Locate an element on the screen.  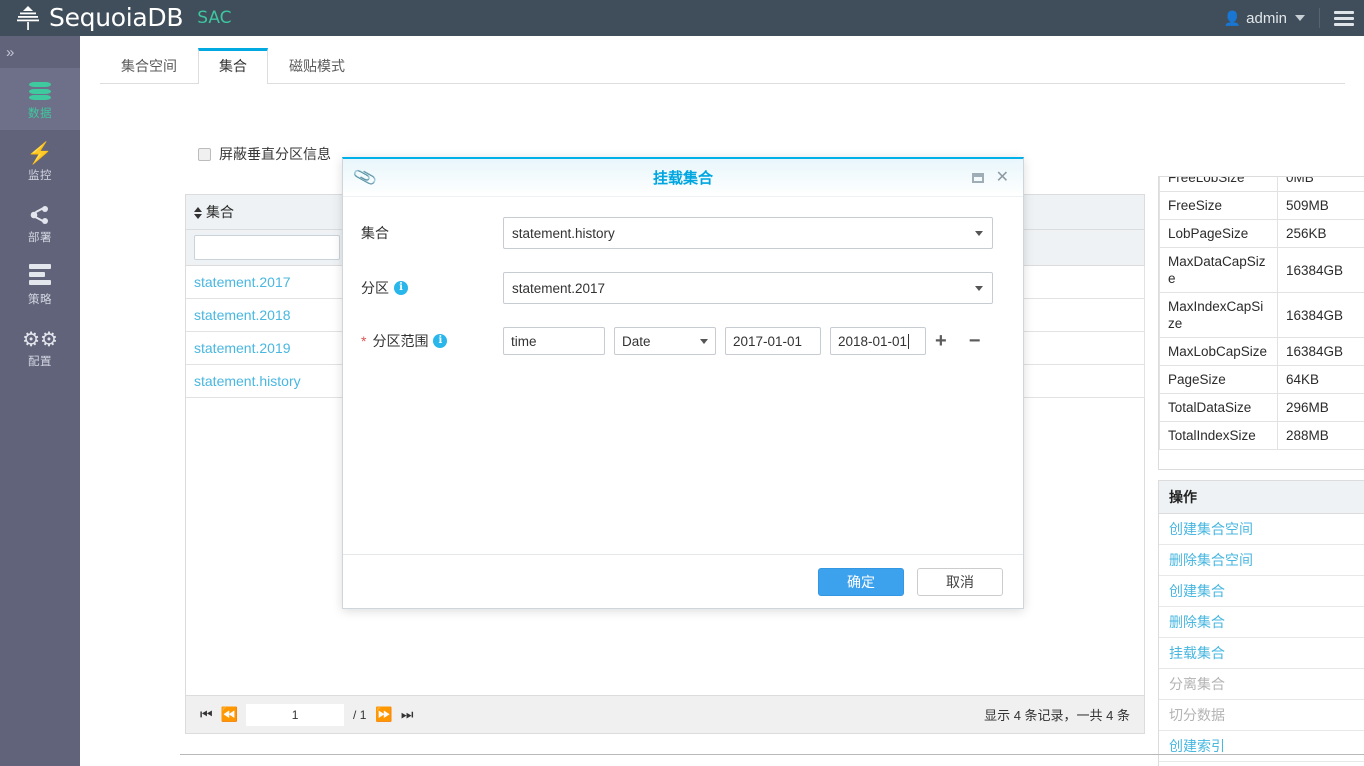
property-value: 509MB is located at coordinates (1320, 205).